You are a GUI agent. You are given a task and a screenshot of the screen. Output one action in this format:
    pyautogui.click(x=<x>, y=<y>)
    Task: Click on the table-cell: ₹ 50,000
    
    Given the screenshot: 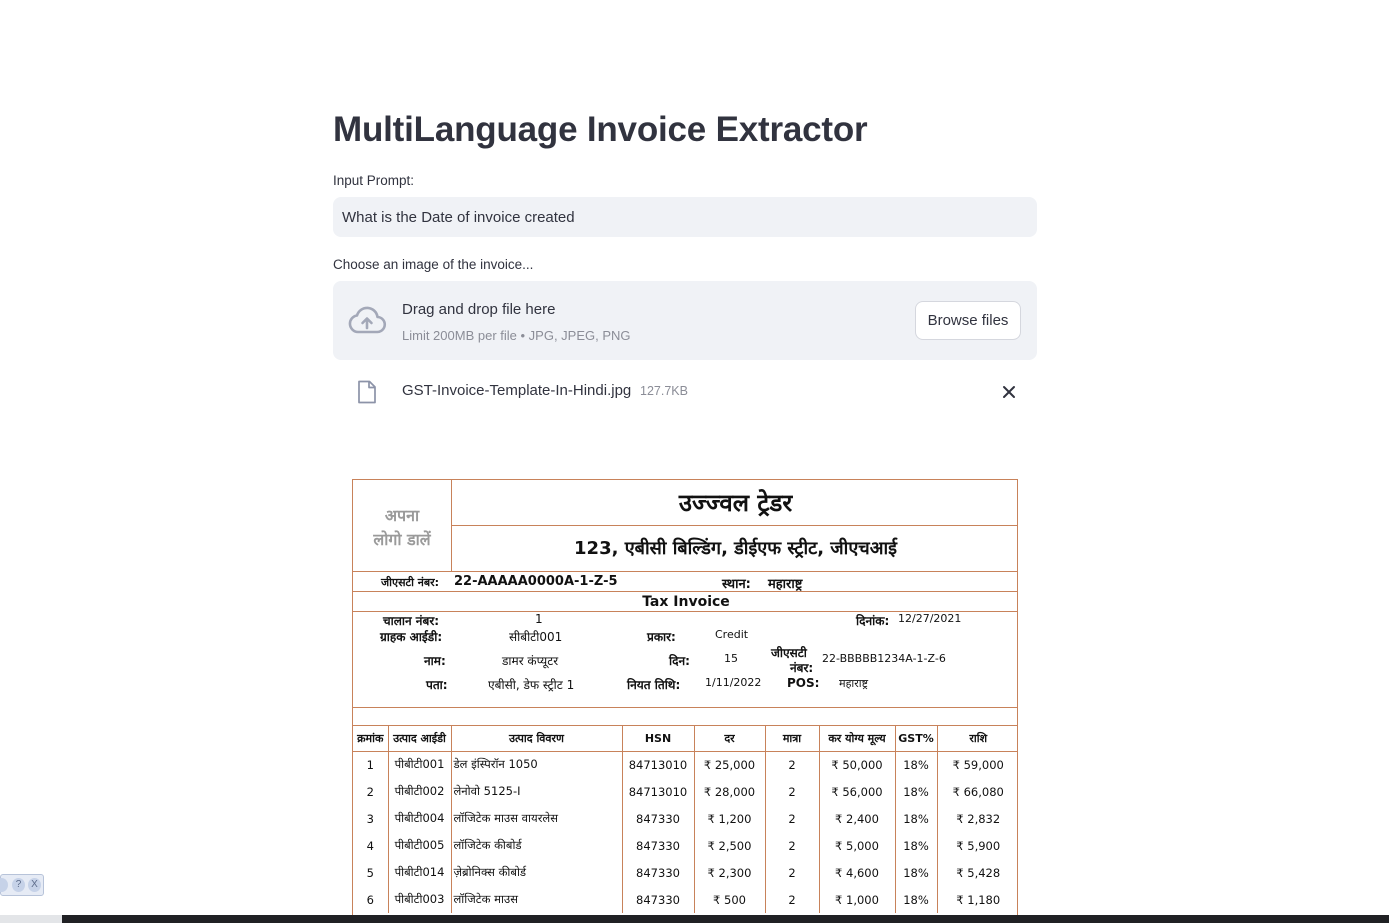 What is the action you would take?
    pyautogui.click(x=857, y=764)
    